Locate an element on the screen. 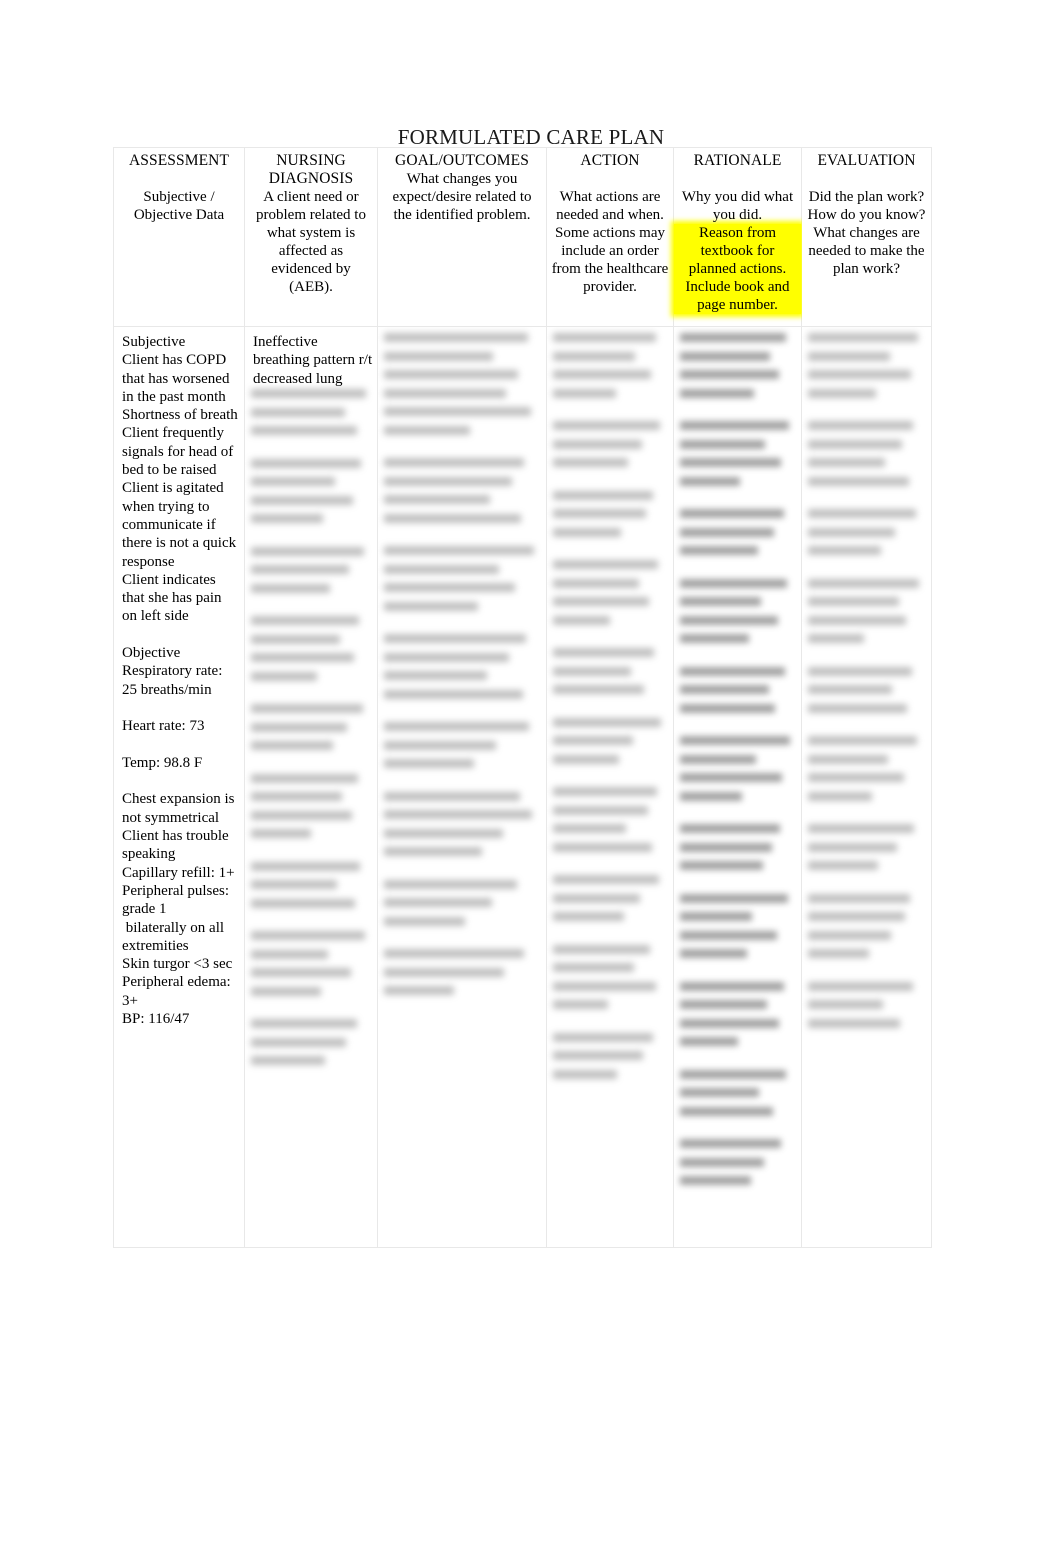 This screenshot has width=1062, height=1561. column-header-nursing-diagnosis: NURSING DIAGNOSIS is located at coordinates (311, 169).